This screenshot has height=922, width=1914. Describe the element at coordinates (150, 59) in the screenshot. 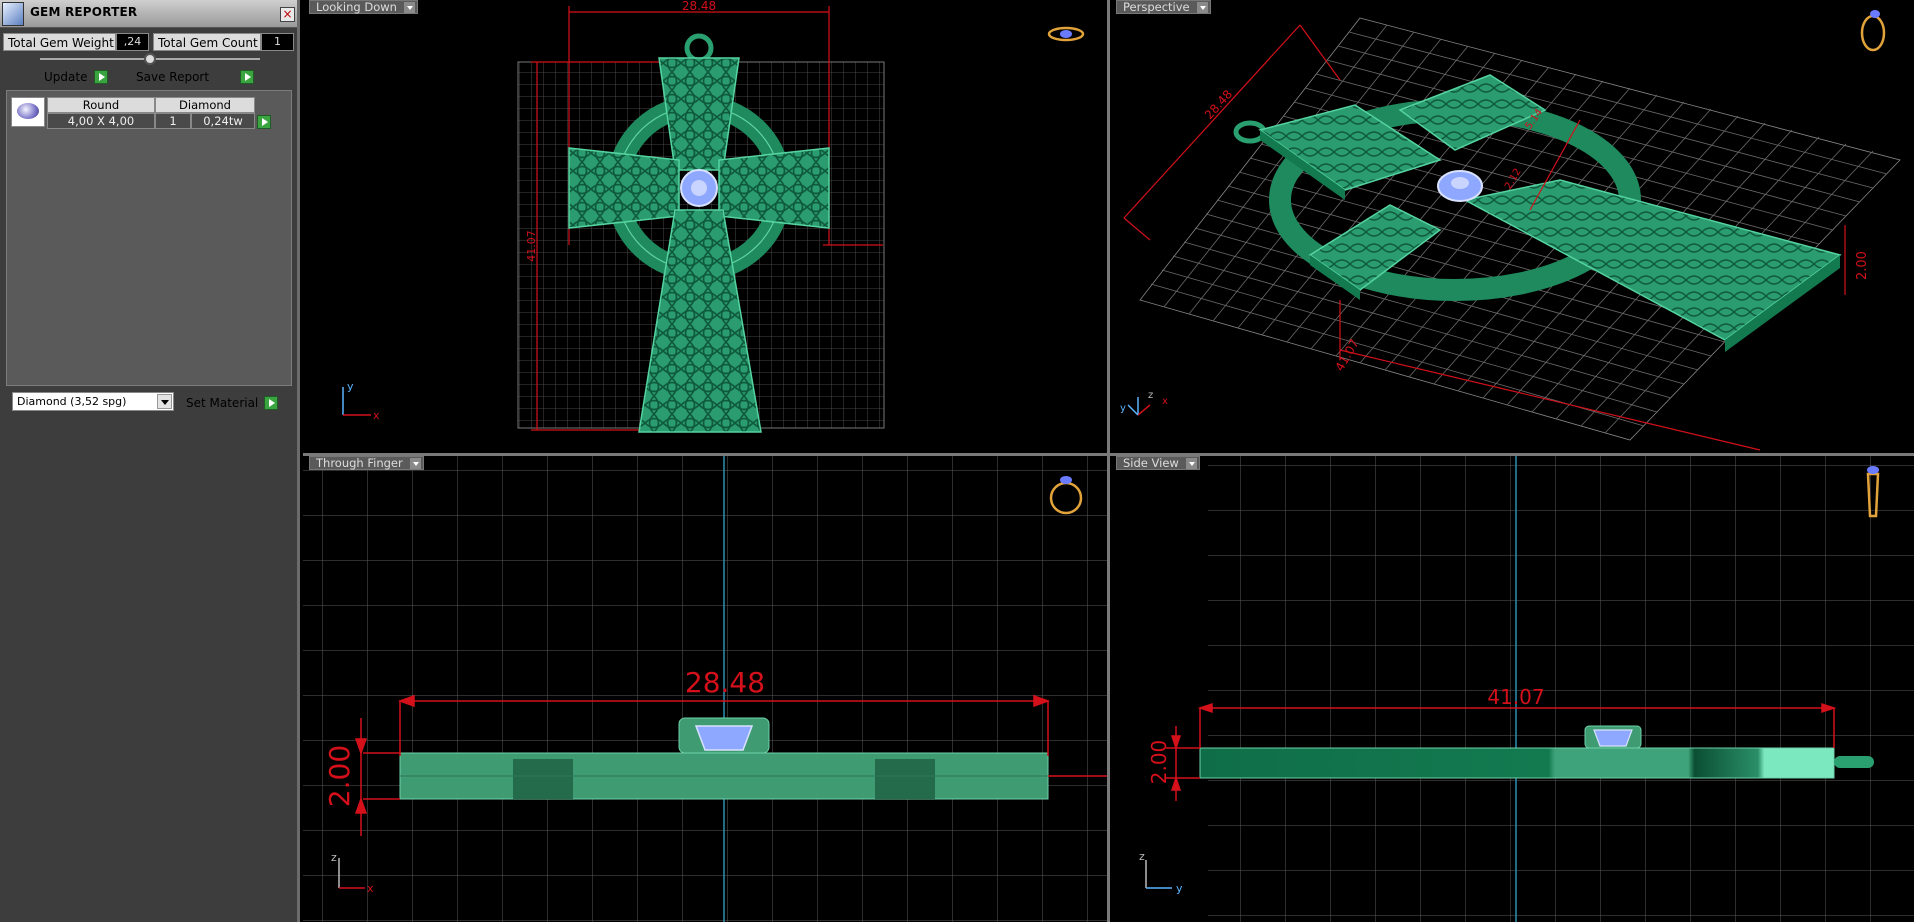

I see `splitter-handle` at that location.